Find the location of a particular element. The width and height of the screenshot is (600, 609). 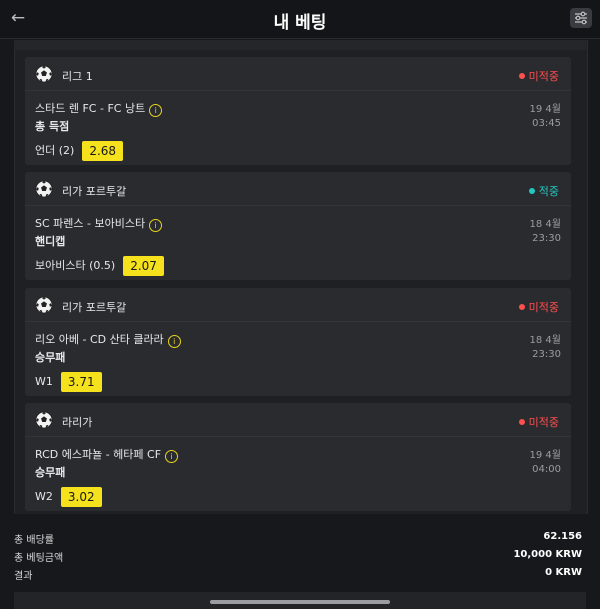

market-name: 총 득점 is located at coordinates (52, 126).